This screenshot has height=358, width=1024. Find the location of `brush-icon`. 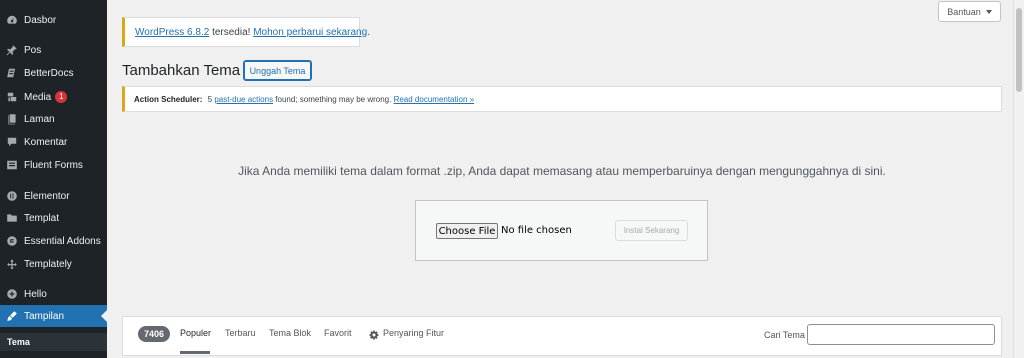

brush-icon is located at coordinates (11, 316).